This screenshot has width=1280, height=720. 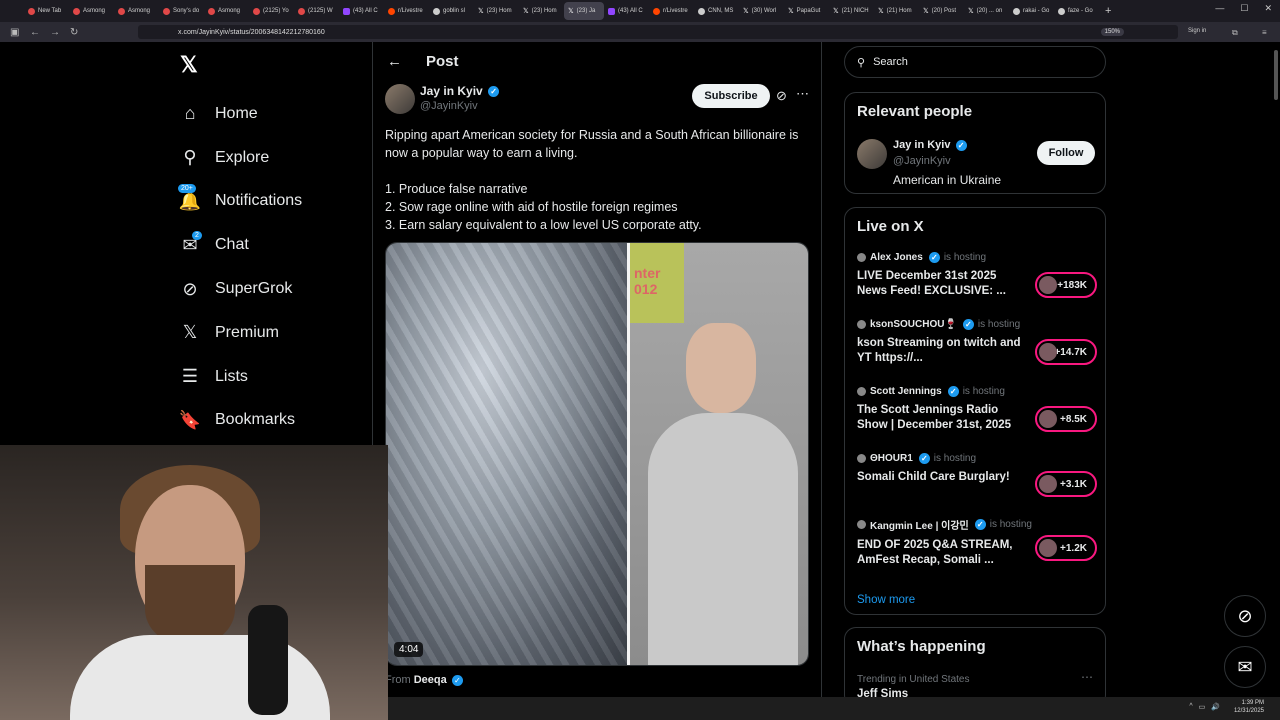 What do you see at coordinates (1219, 8) in the screenshot?
I see `minimize-icon: —` at bounding box center [1219, 8].